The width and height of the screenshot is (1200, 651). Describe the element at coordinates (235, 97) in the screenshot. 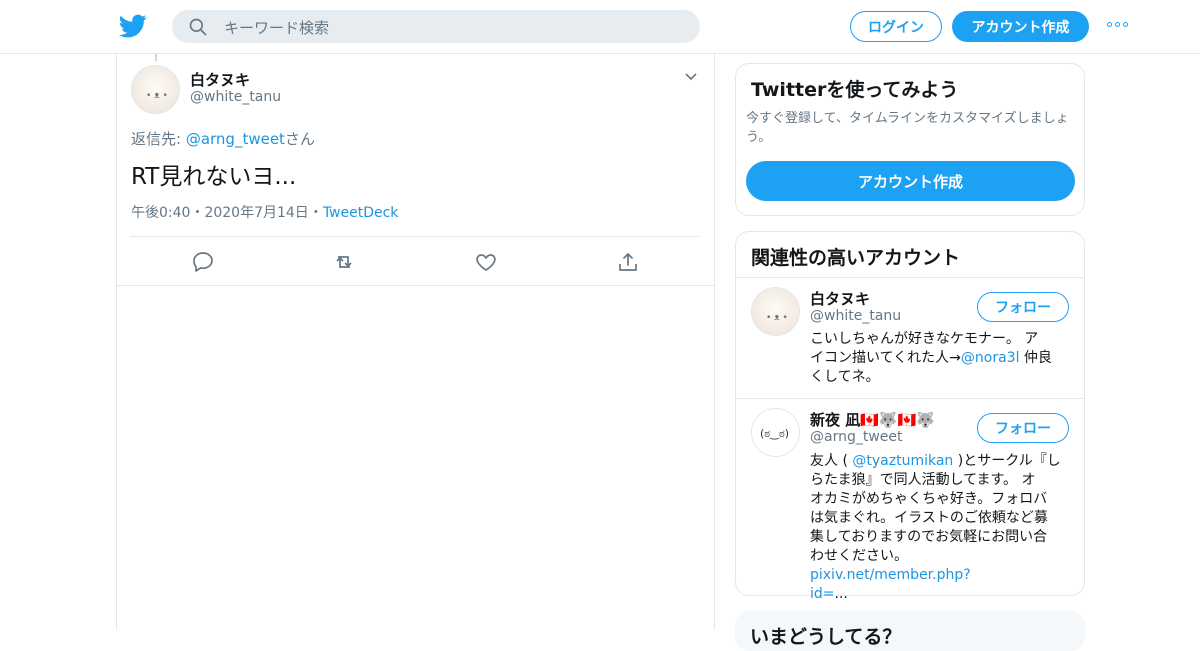

I see `tweet-author-handle: @white_tanu` at that location.